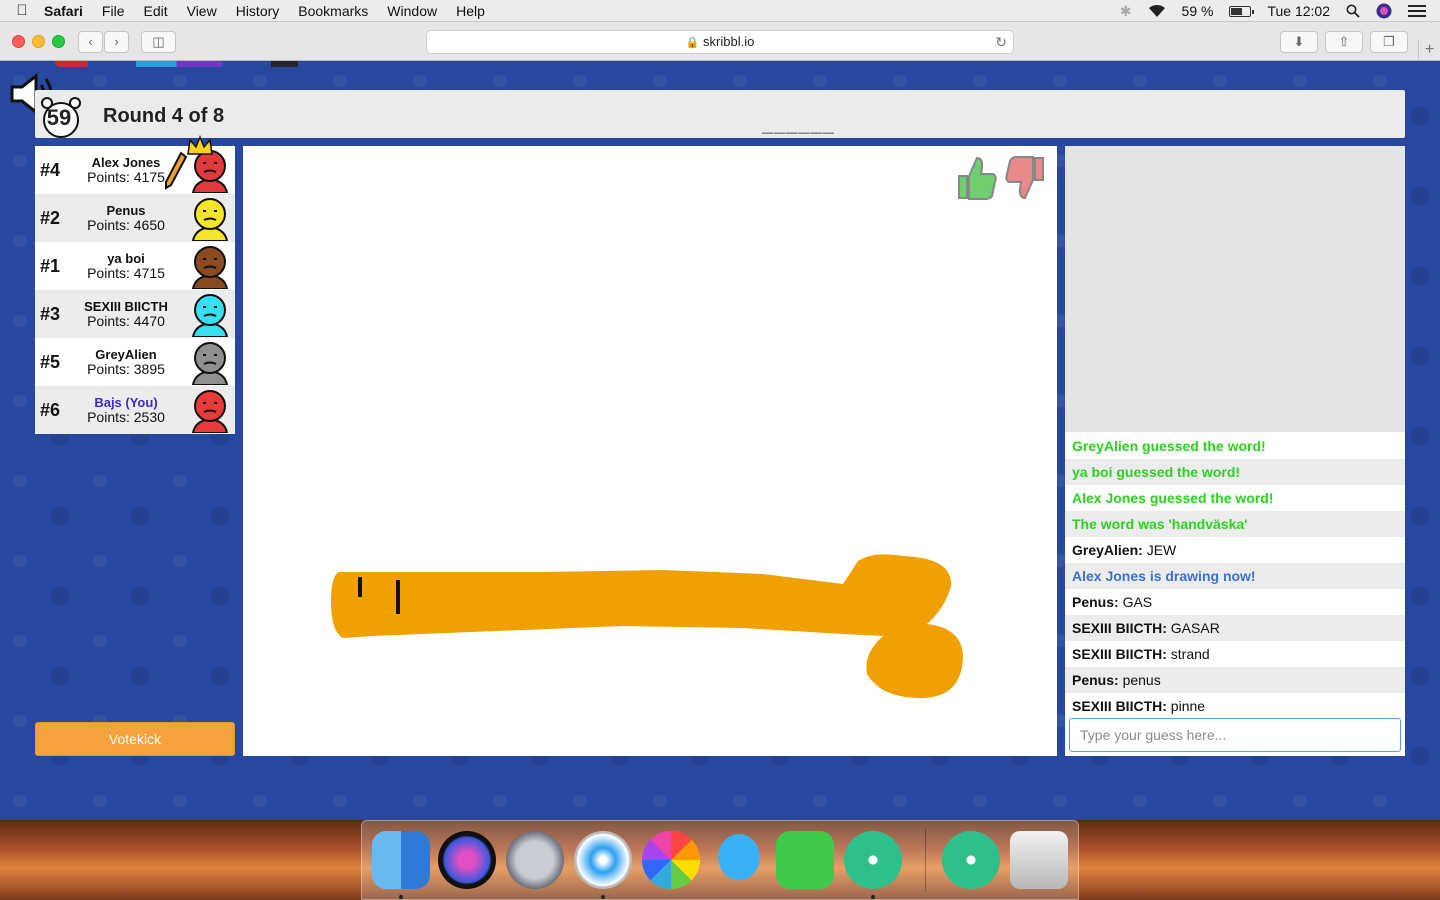 The width and height of the screenshot is (1440, 900). What do you see at coordinates (671, 860) in the screenshot?
I see `photos-icon` at bounding box center [671, 860].